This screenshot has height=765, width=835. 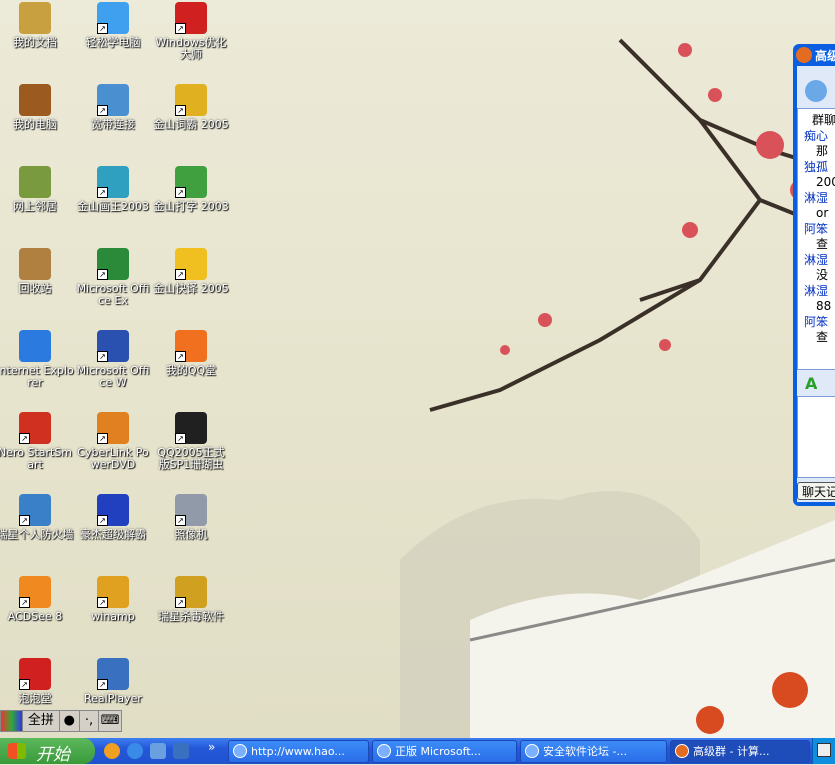 I want to click on language-bar: 全拼 ● ·, ⌨, so click(x=61, y=721).